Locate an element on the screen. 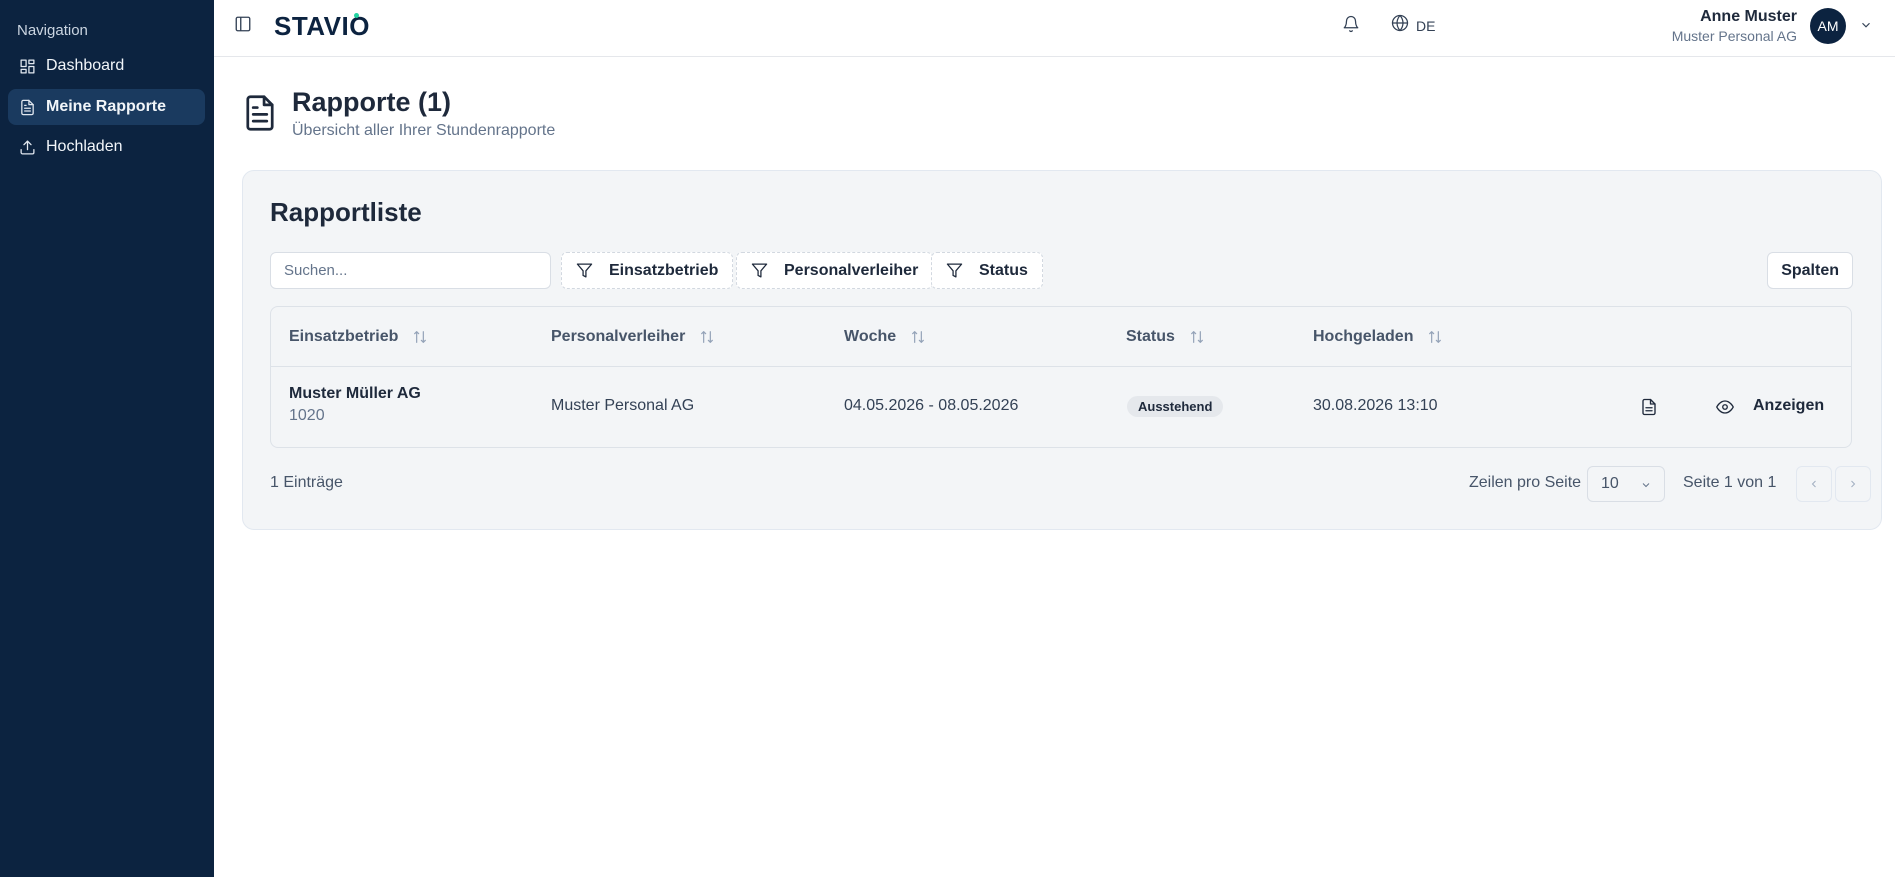 This screenshot has width=1895, height=877. user-company: Muster Personal AG is located at coordinates (1734, 36).